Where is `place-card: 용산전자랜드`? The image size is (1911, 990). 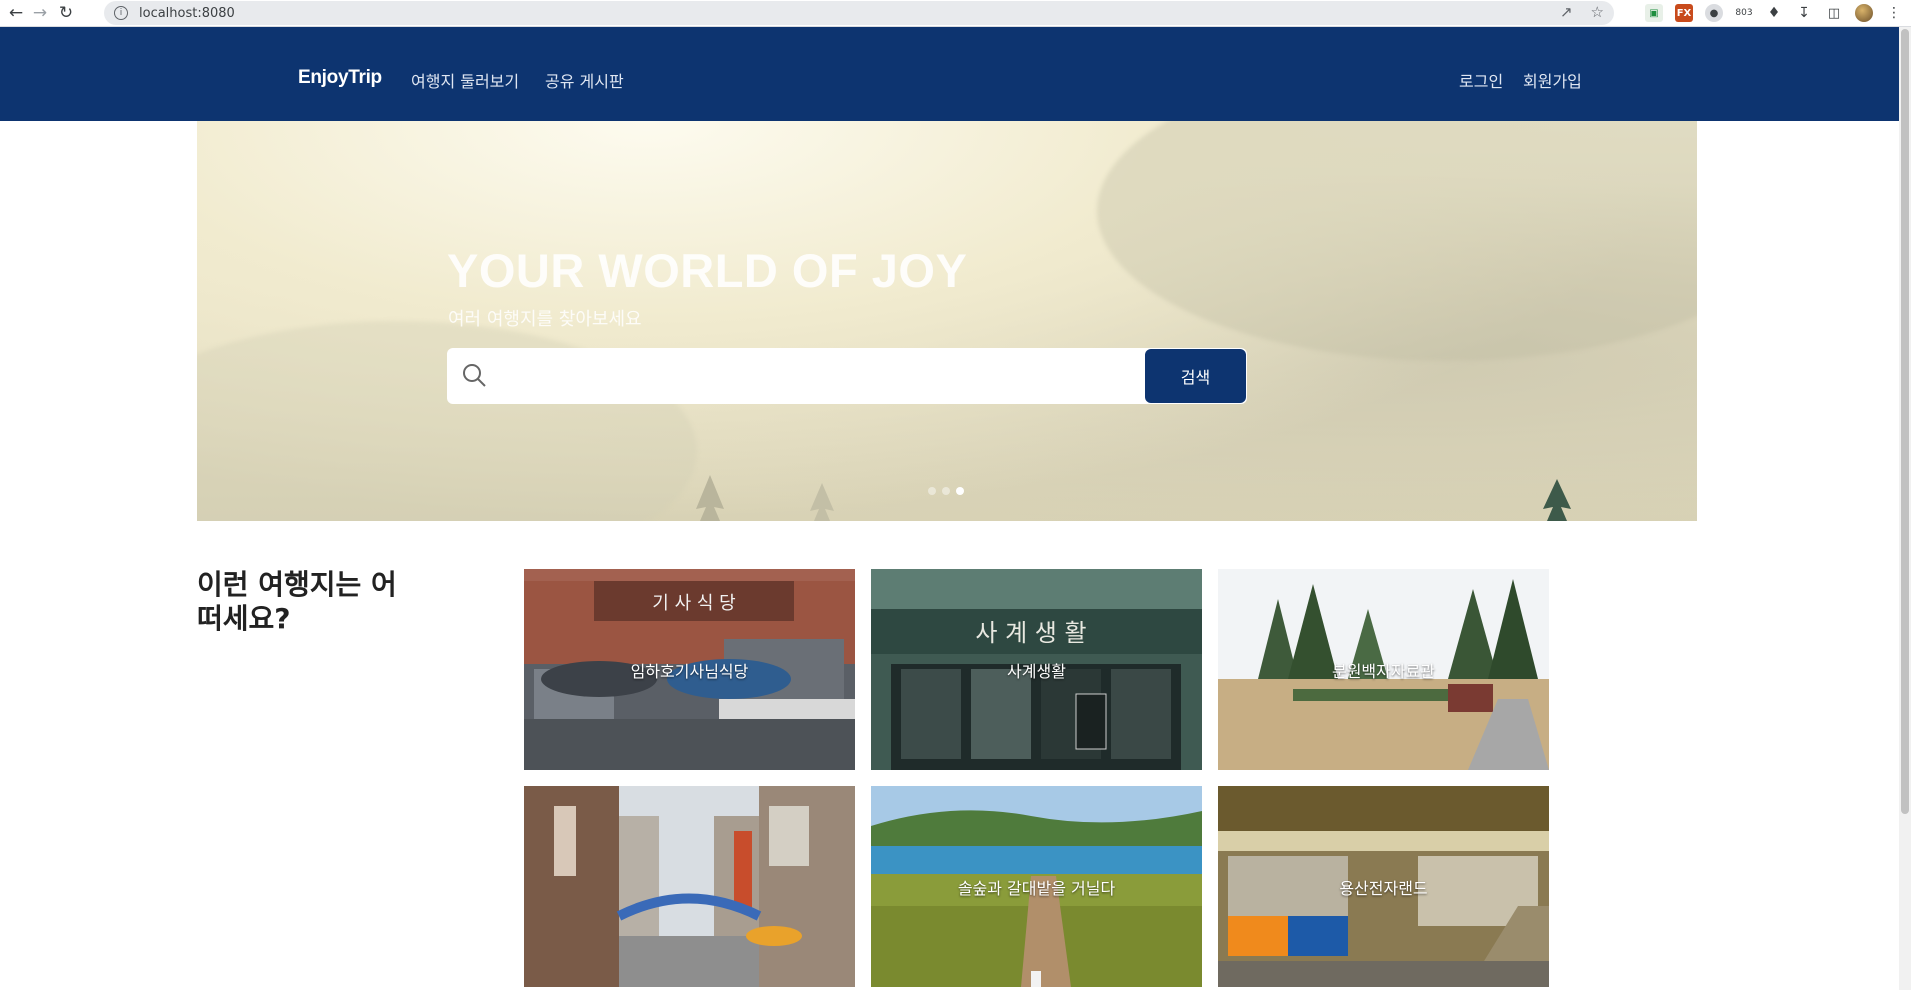 place-card: 용산전자랜드 is located at coordinates (1383, 886).